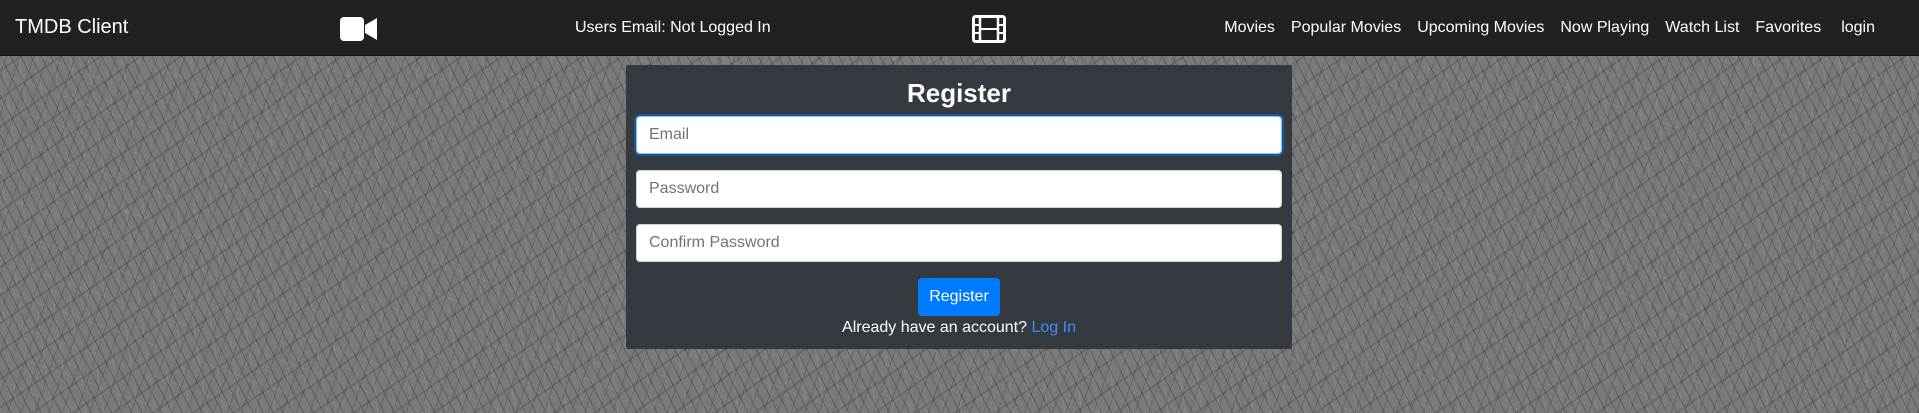 The height and width of the screenshot is (413, 1919). What do you see at coordinates (1053, 327) in the screenshot?
I see `login-link: Log In` at bounding box center [1053, 327].